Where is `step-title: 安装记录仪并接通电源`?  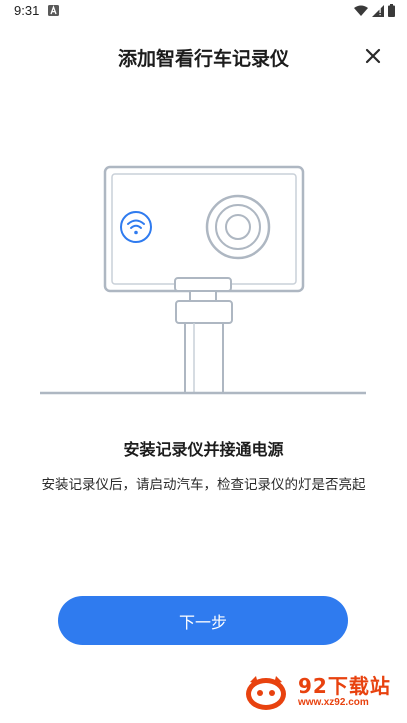 step-title: 安装记录仪并接通电源 is located at coordinates (203, 449).